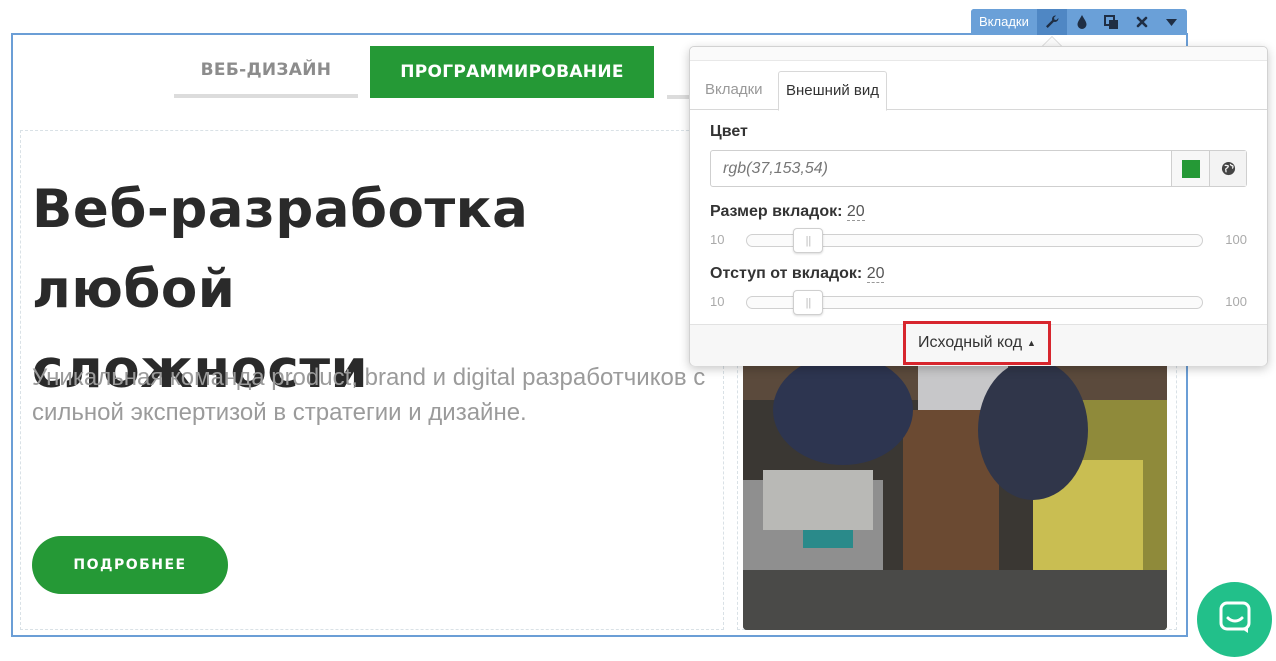  I want to click on tab-offset-max: 100, so click(1236, 301).